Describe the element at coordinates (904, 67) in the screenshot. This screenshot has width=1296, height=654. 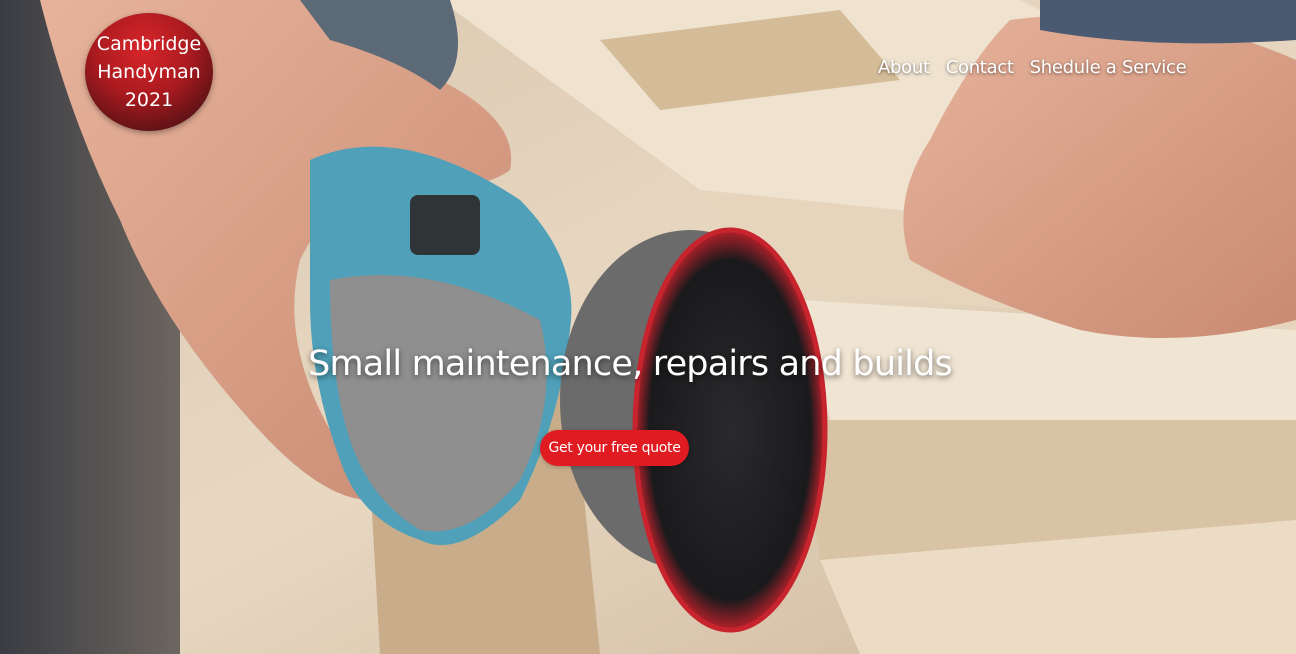
I see `nav-link-about: About` at that location.